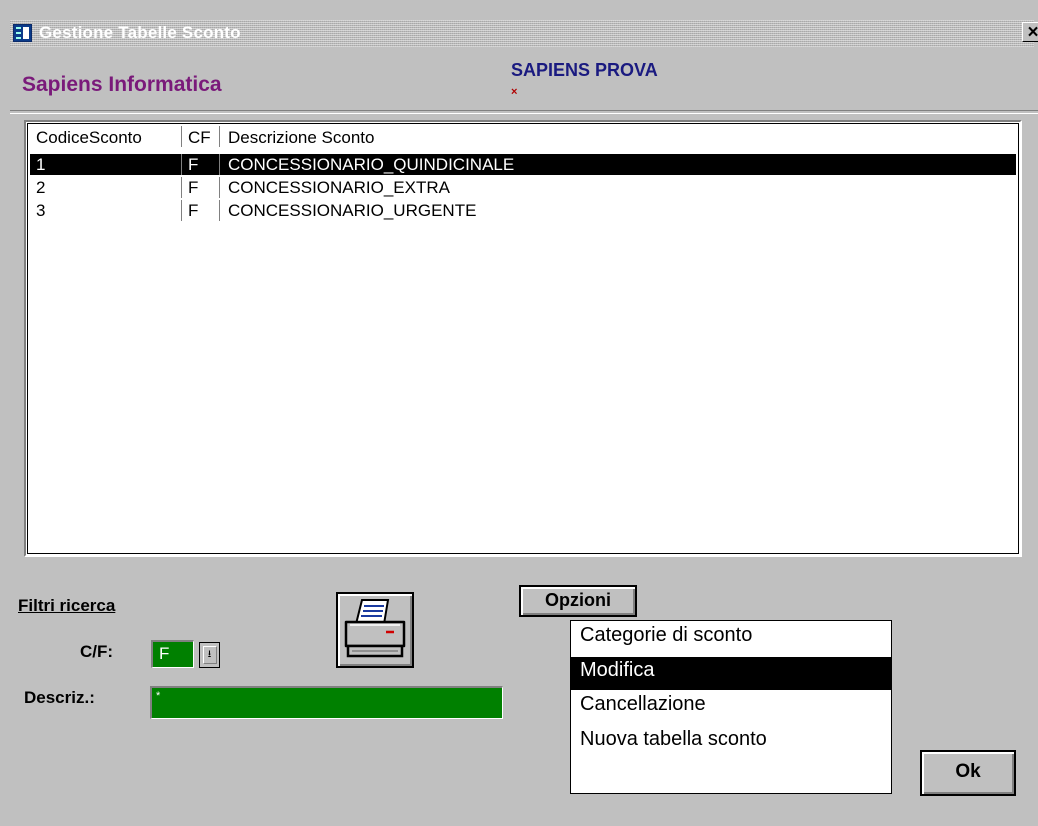  Describe the element at coordinates (371, 164) in the screenshot. I see `row-description: CONCESSIONARIO_QUINDICINALE` at that location.